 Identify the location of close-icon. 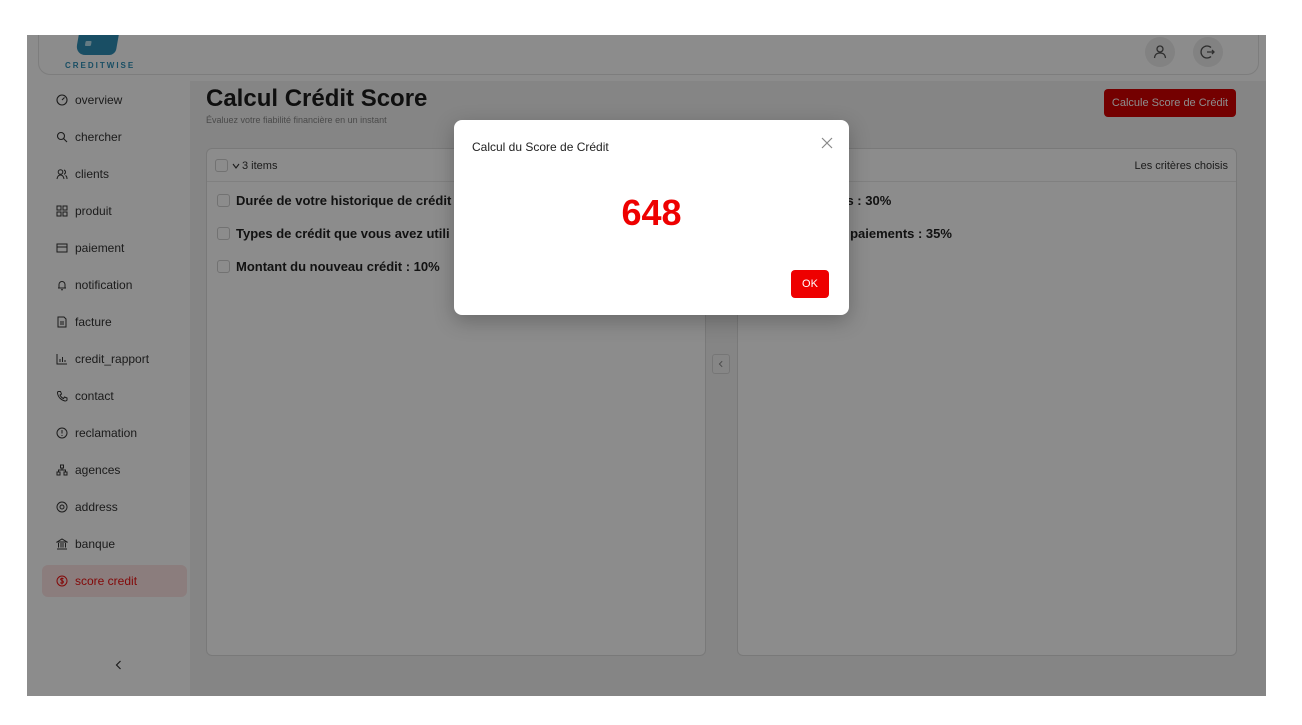
(827, 143).